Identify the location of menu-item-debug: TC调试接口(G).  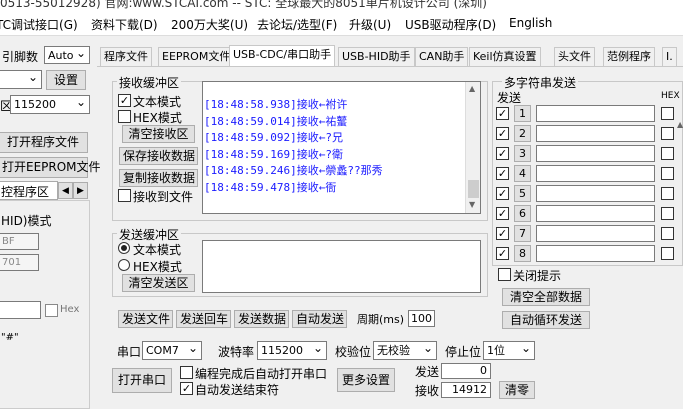
(39, 24).